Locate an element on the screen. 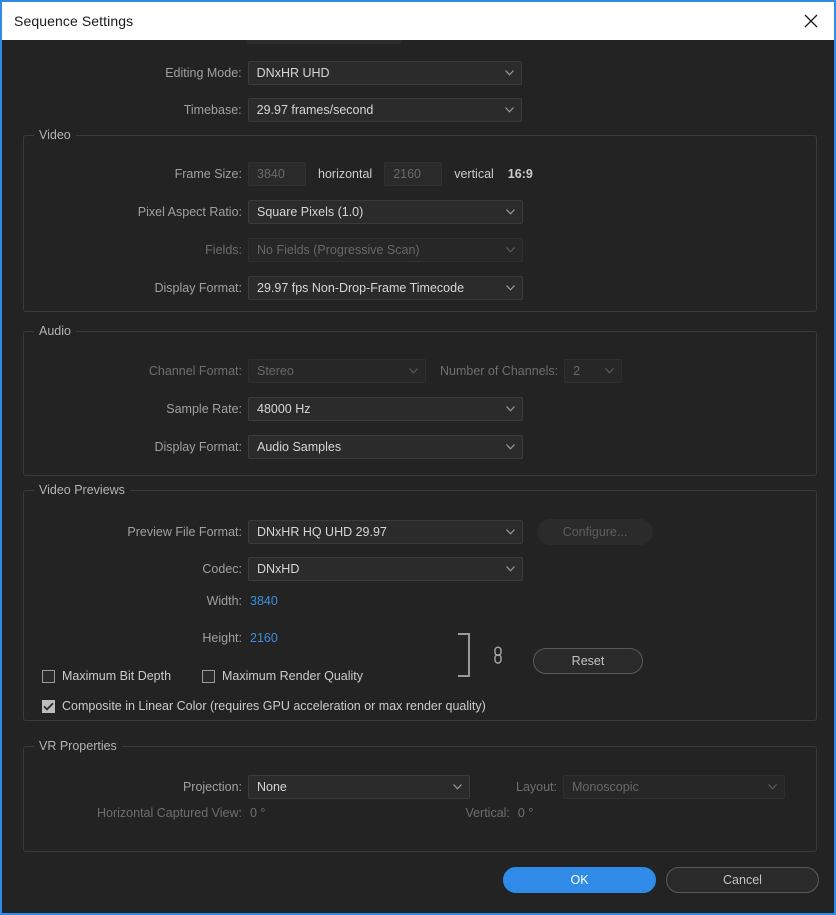 The width and height of the screenshot is (836, 915). pixel-aspect-ratio-row: Pixel Aspect Ratio: Square Pixels (1.0) is located at coordinates (312, 212).